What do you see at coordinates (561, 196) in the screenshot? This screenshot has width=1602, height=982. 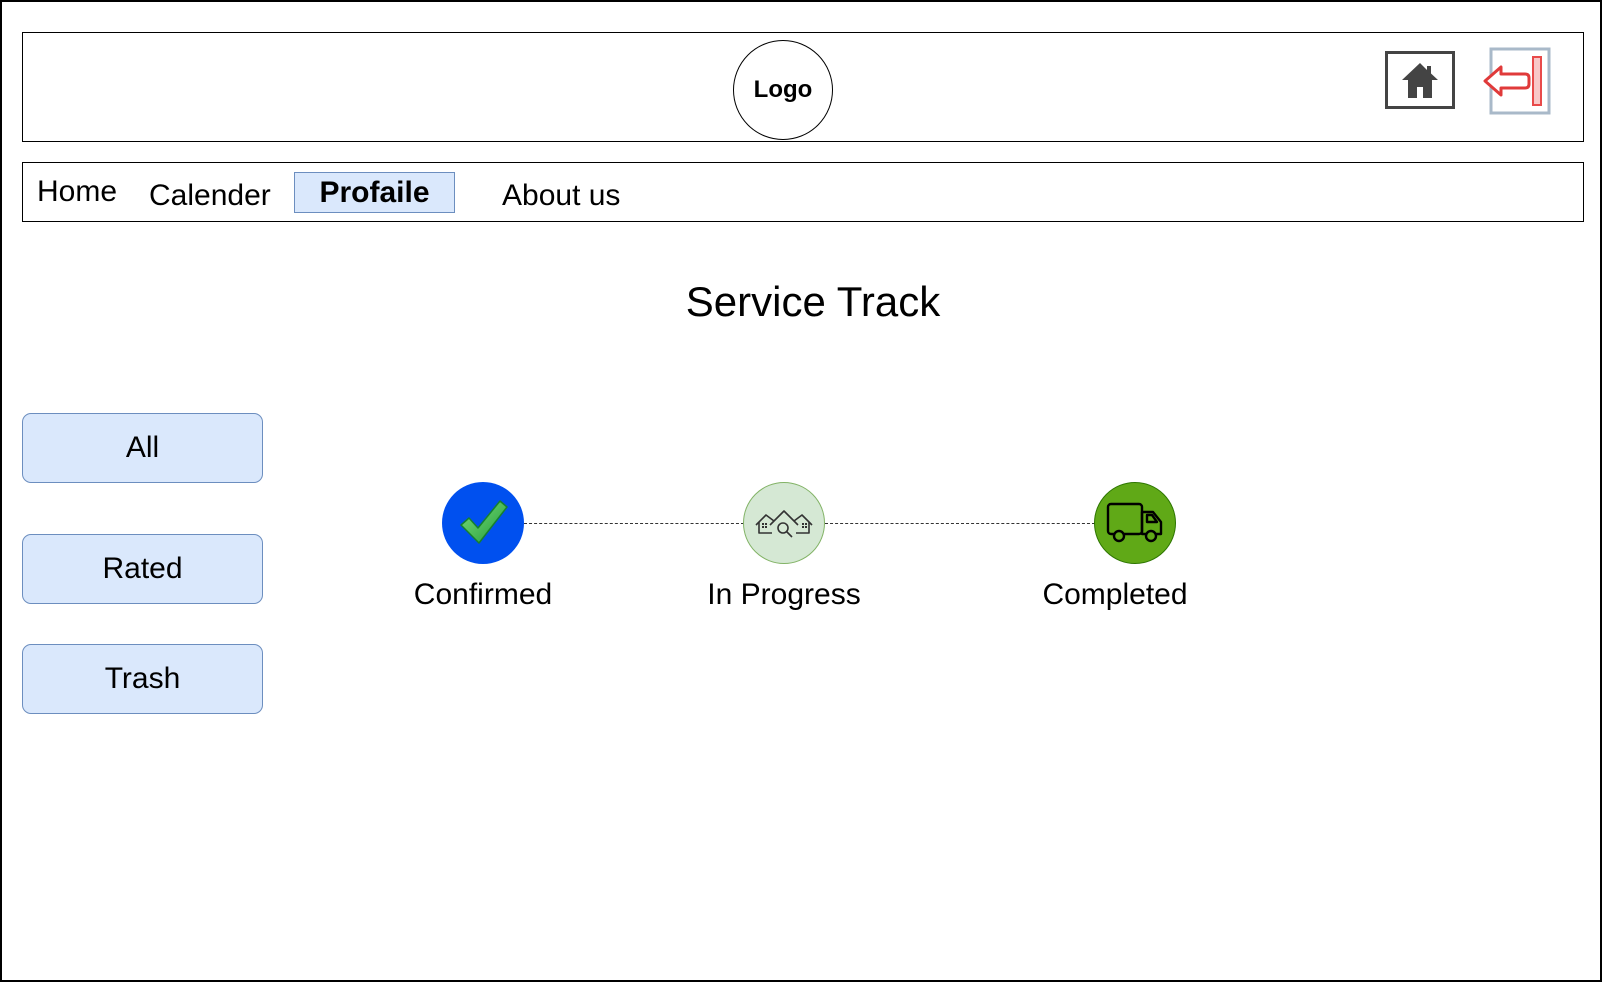 I see `nav-item-about-us: About us` at bounding box center [561, 196].